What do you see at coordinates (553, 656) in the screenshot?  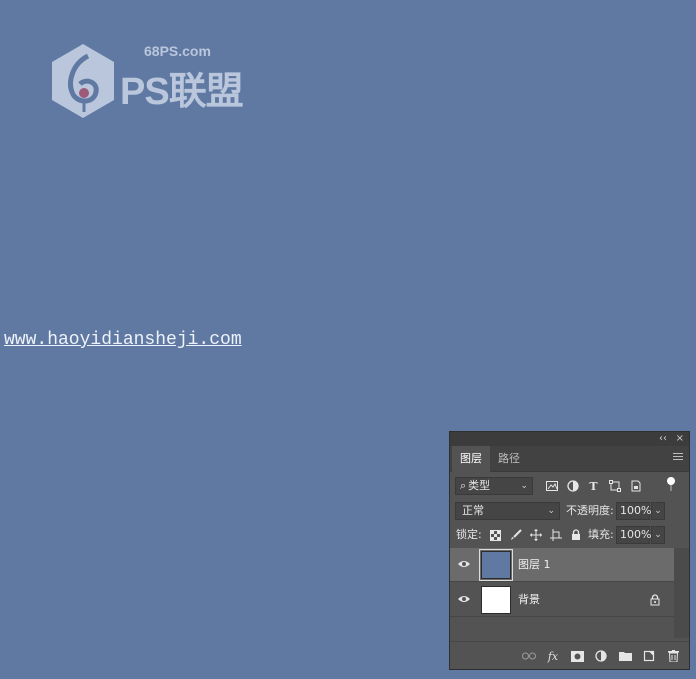 I see `fx-icon: fx` at bounding box center [553, 656].